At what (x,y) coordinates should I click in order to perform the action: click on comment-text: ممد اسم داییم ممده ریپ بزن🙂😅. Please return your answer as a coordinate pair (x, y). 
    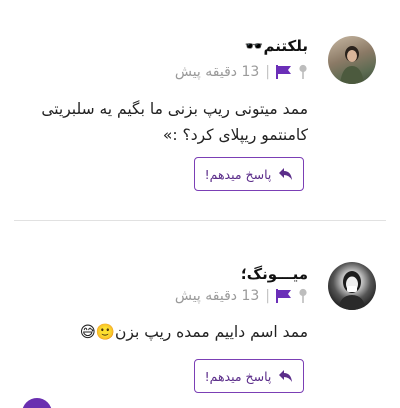
    Looking at the image, I should click on (193, 332).